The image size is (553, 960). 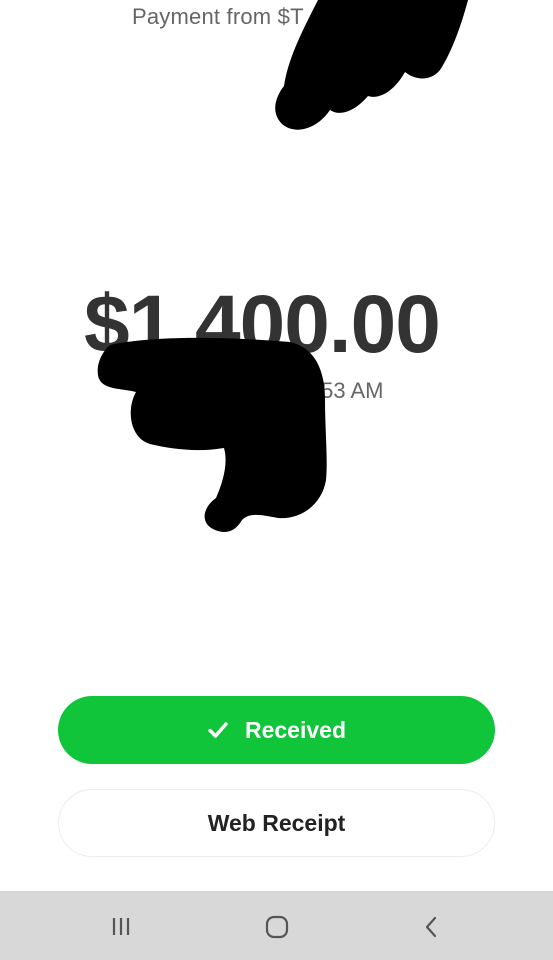 What do you see at coordinates (371, 65) in the screenshot?
I see `redaction-mark-top` at bounding box center [371, 65].